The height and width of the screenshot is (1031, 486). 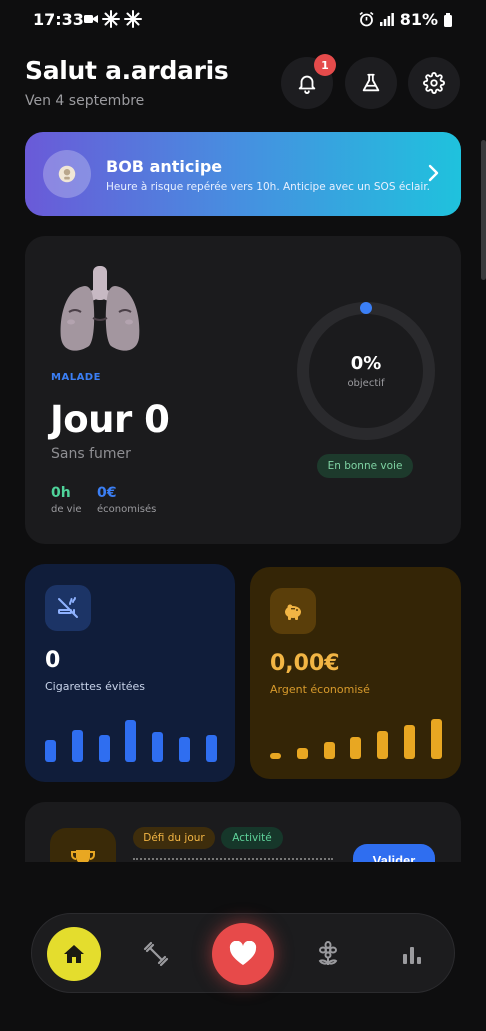 What do you see at coordinates (91, 19) in the screenshot?
I see `video-camera-icon` at bounding box center [91, 19].